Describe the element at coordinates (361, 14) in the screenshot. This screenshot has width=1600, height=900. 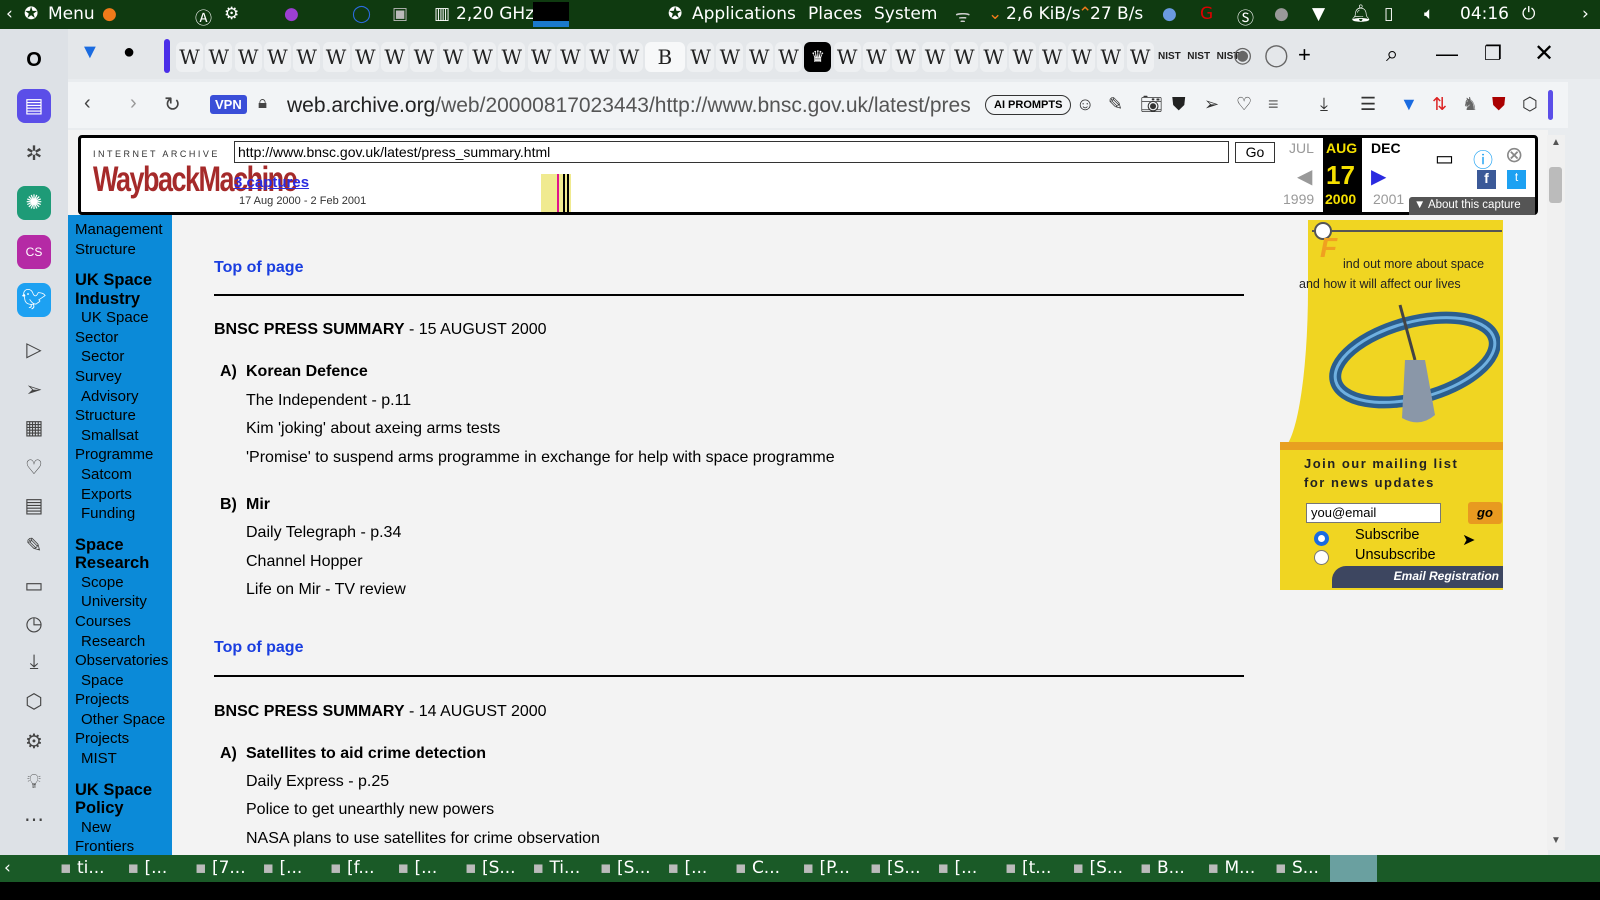
I see `opera-icon: ◯` at that location.